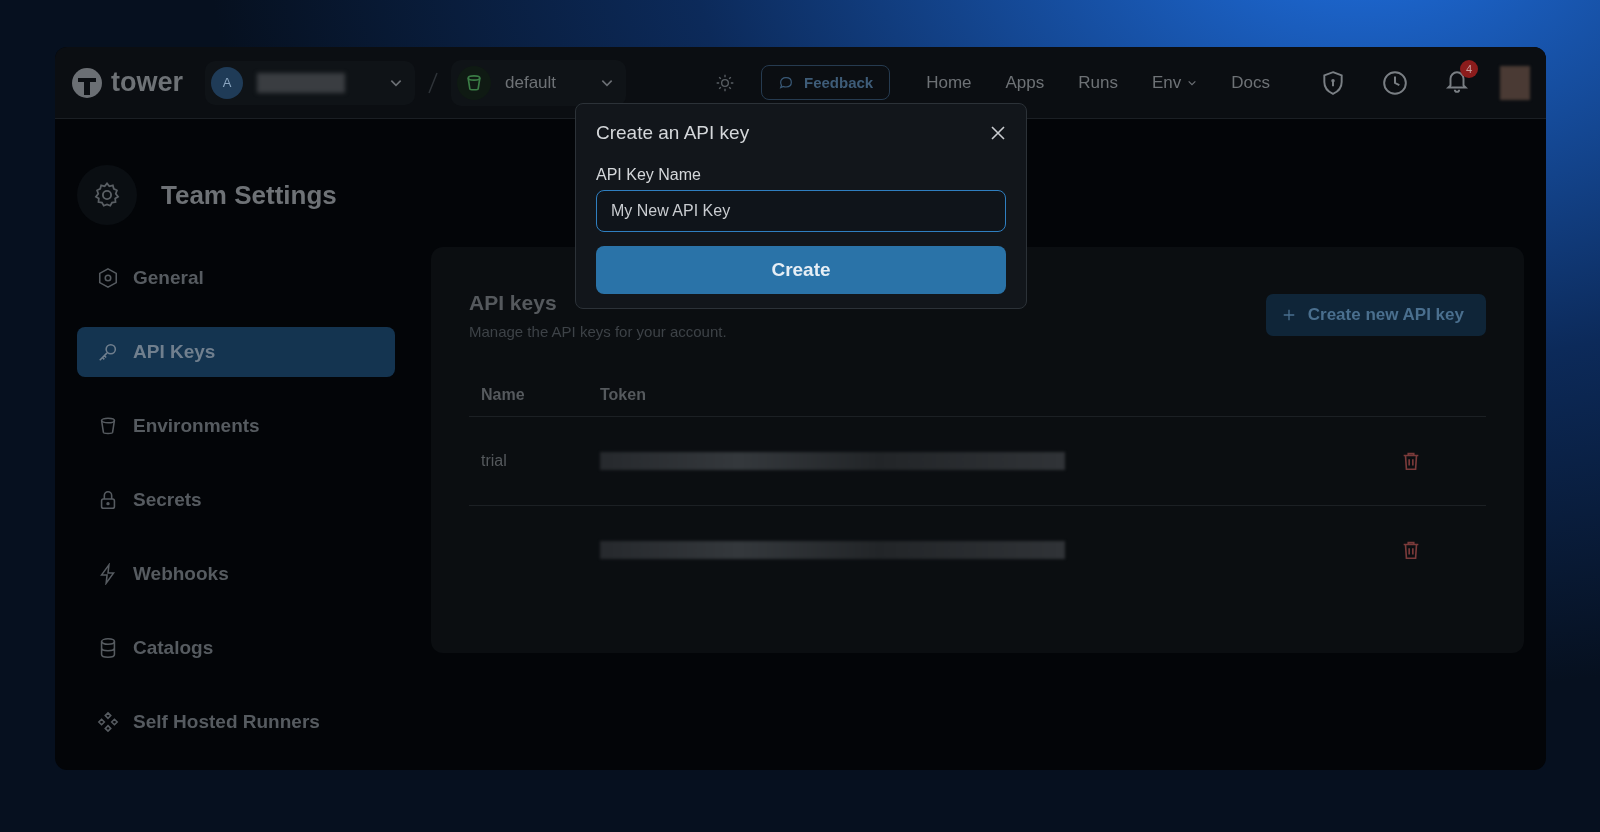 Image resolution: width=1600 pixels, height=832 pixels. I want to click on bucket-icon, so click(474, 82).